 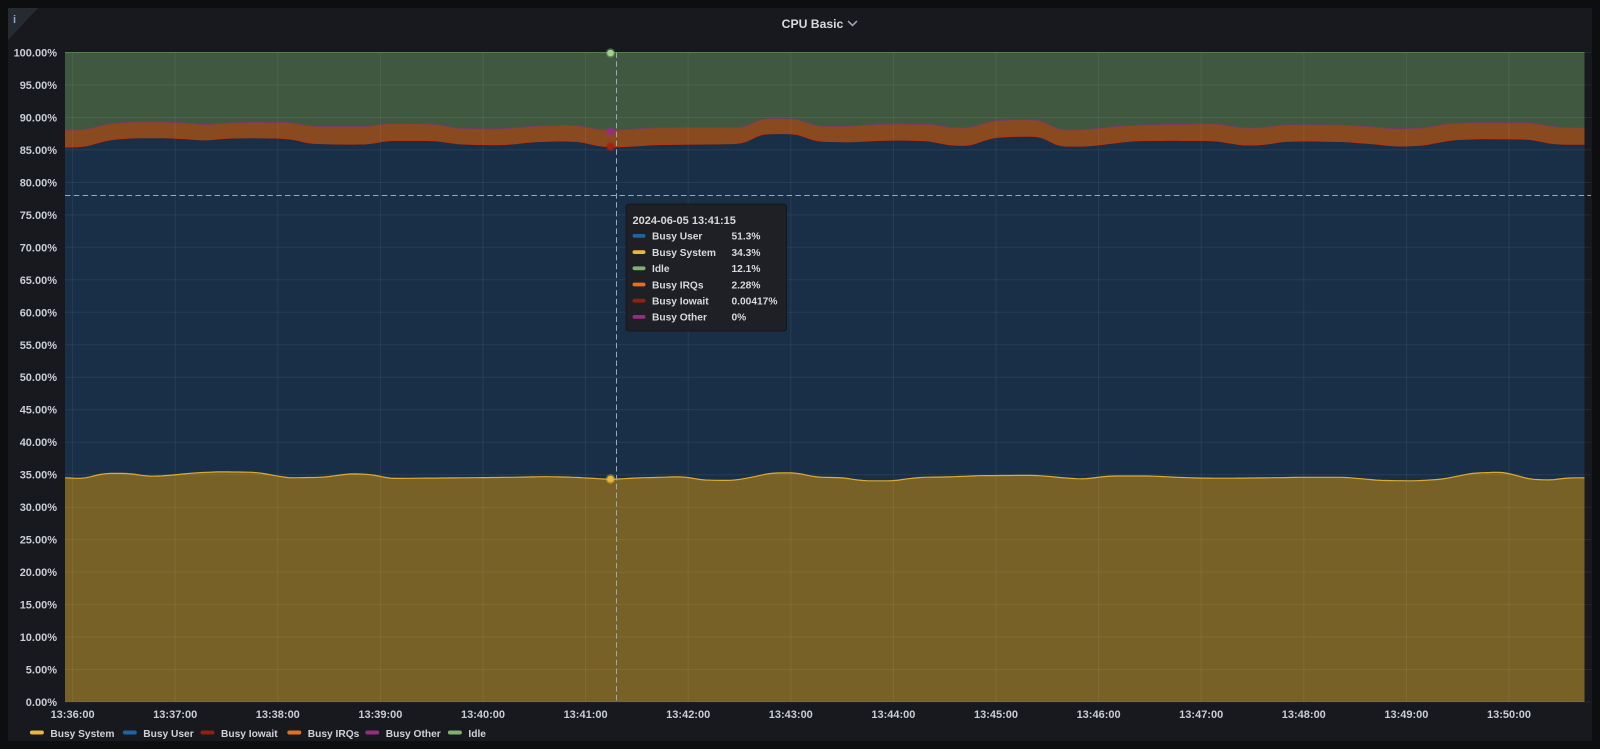 What do you see at coordinates (36, 54) in the screenshot?
I see `svg-text: 100.00%` at bounding box center [36, 54].